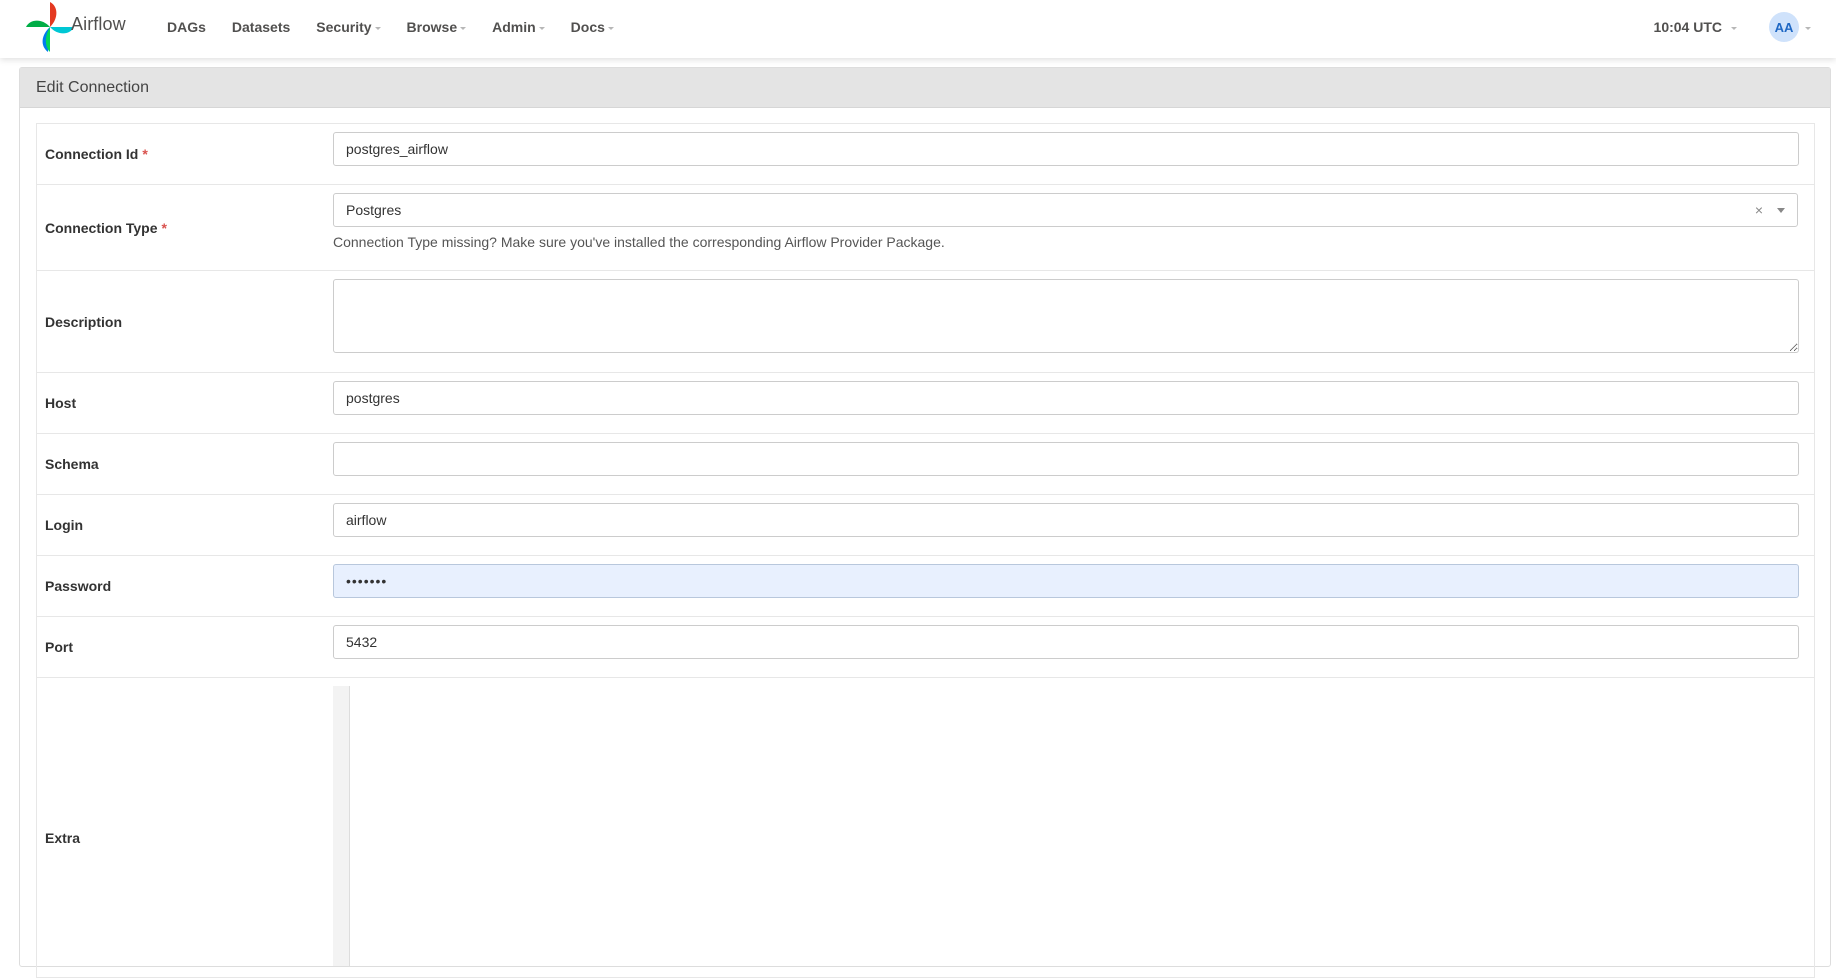  What do you see at coordinates (185, 464) in the screenshot?
I see `schema-label: Schema` at bounding box center [185, 464].